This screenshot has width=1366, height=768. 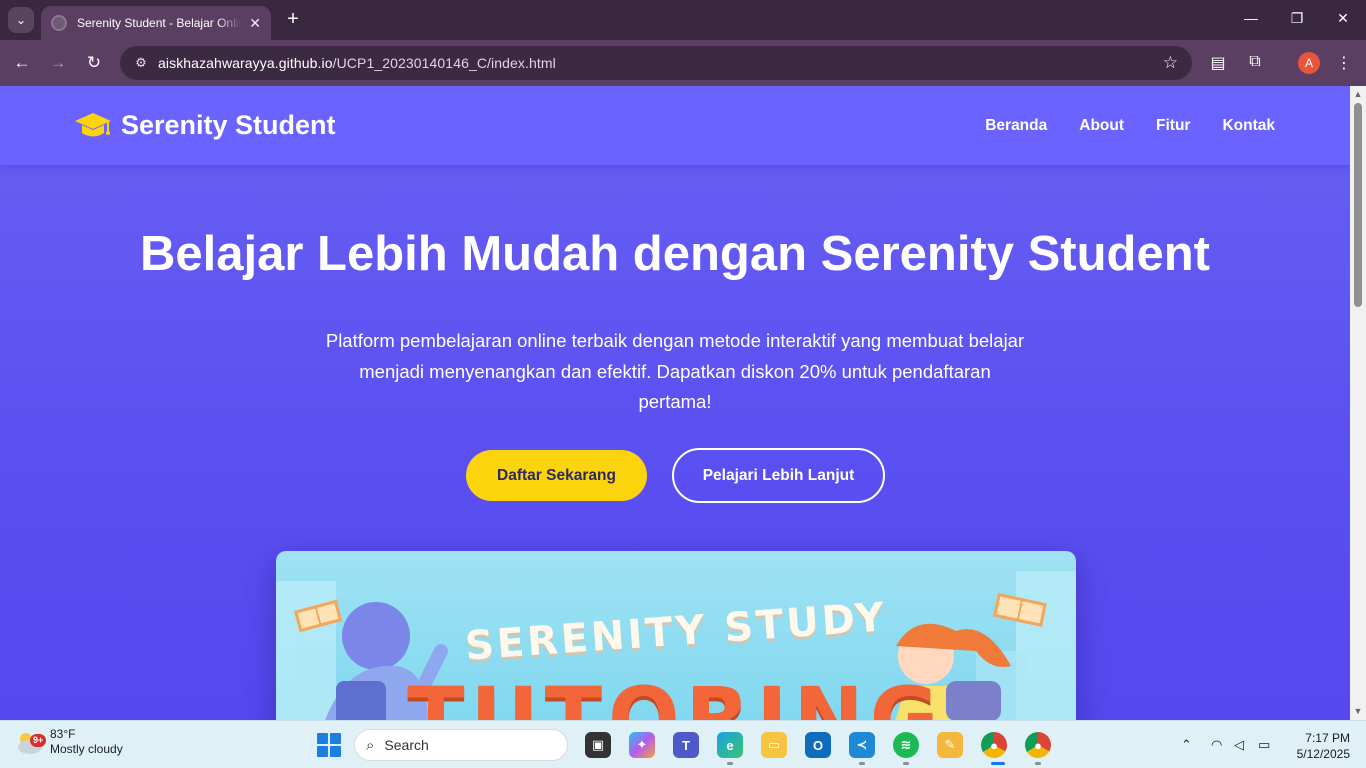 I want to click on tab-search-button: ⌄, so click(x=21, y=20).